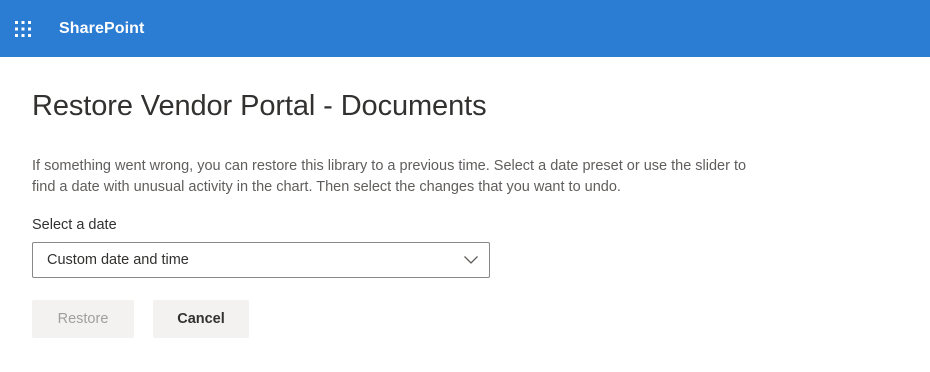 The image size is (930, 372). I want to click on chevron-down-icon, so click(471, 260).